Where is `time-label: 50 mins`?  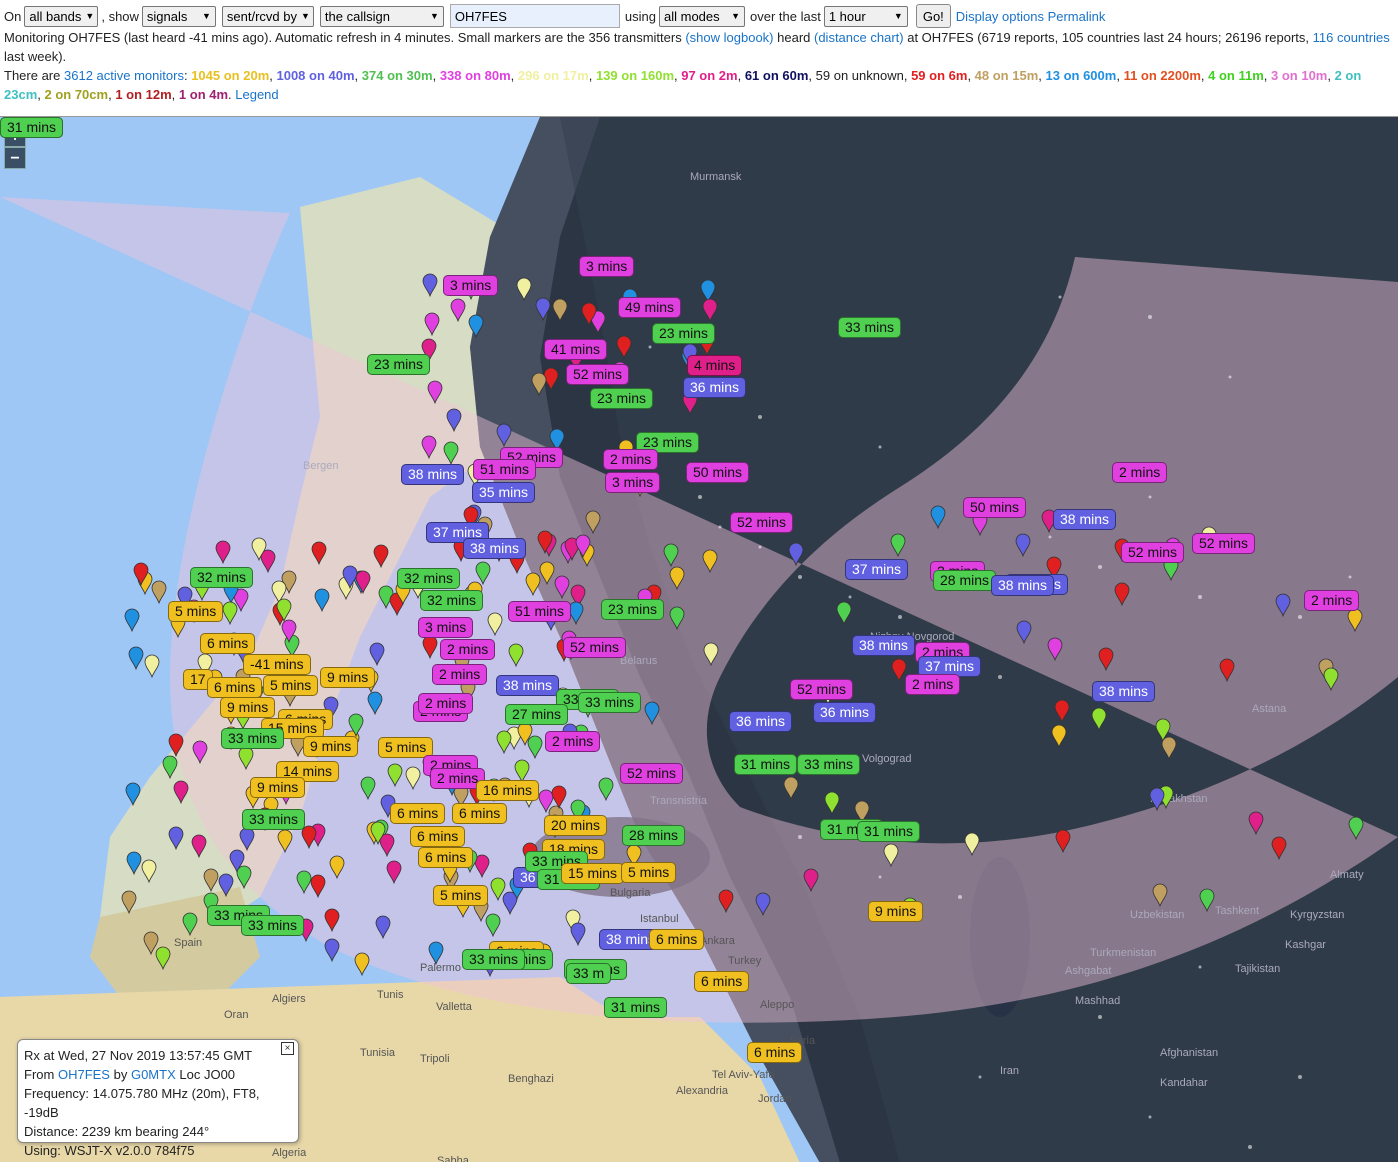
time-label: 50 mins is located at coordinates (995, 507).